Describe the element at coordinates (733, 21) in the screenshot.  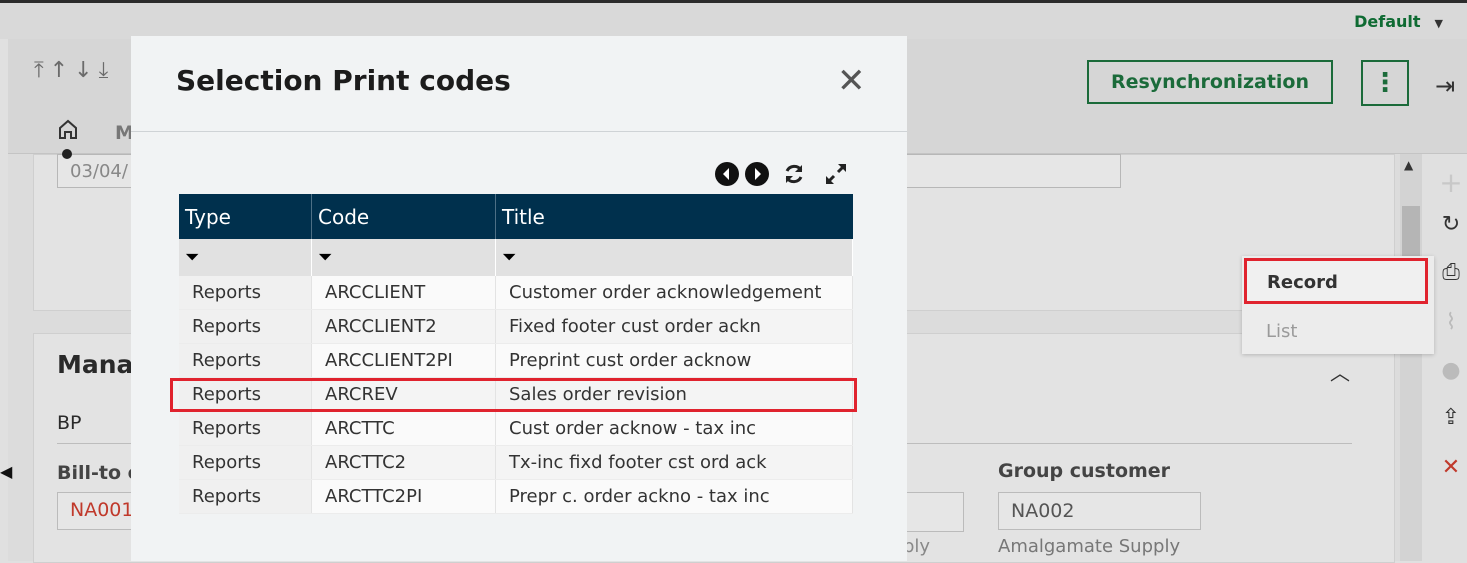
I see `top-bar` at that location.